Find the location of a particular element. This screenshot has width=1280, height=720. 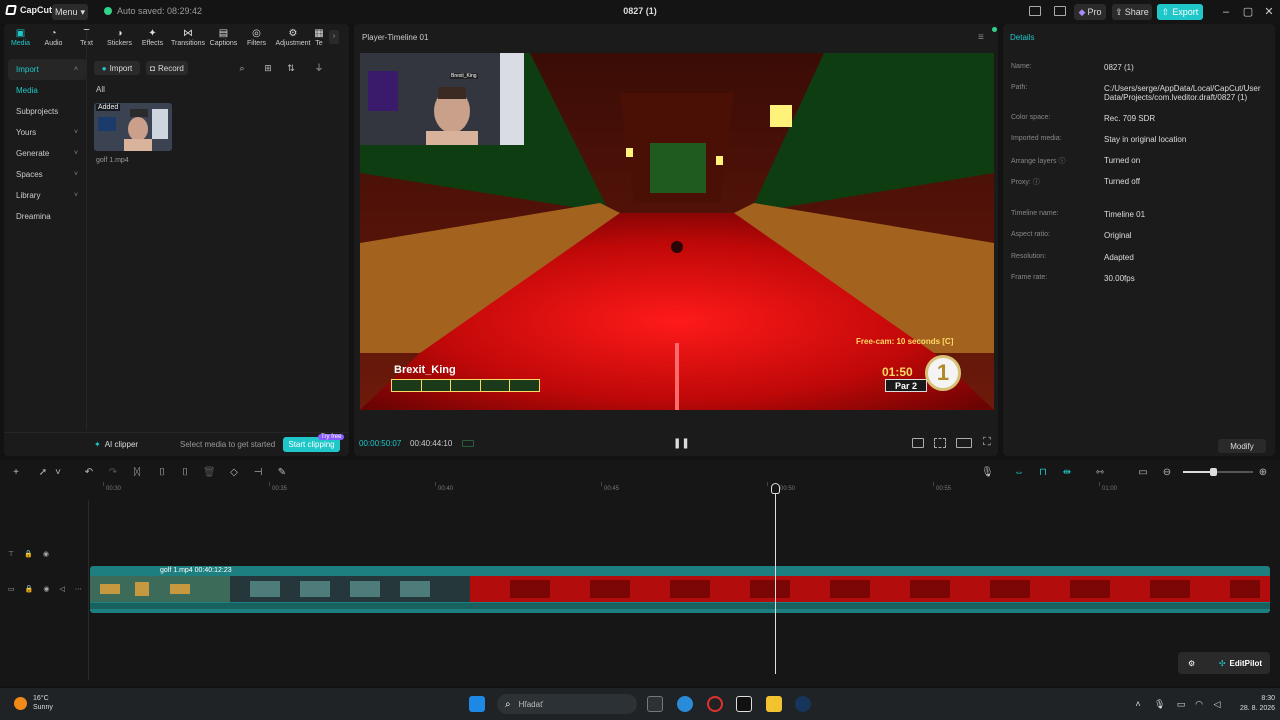

sidebar-item-spaces: Spaces ˅ is located at coordinates (47, 174).